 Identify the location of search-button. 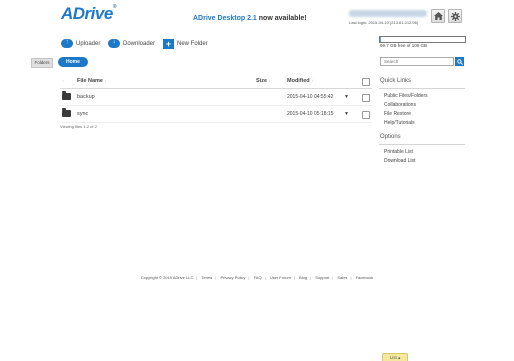
(459, 61).